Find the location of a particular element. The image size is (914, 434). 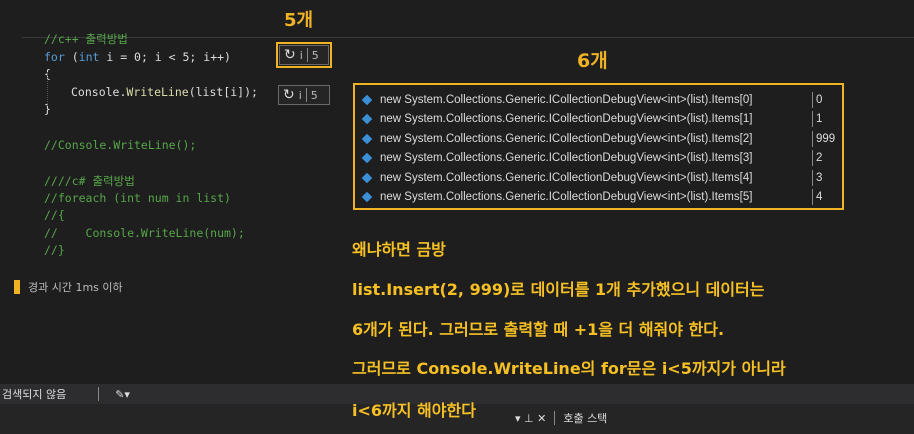

editor-separator is located at coordinates (468, 37).